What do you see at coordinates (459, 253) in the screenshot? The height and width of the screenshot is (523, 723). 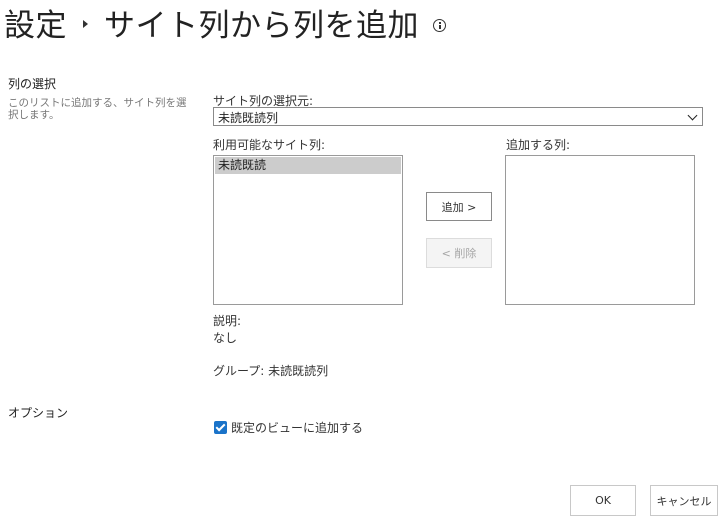 I see `remove-column-button: < 削除` at bounding box center [459, 253].